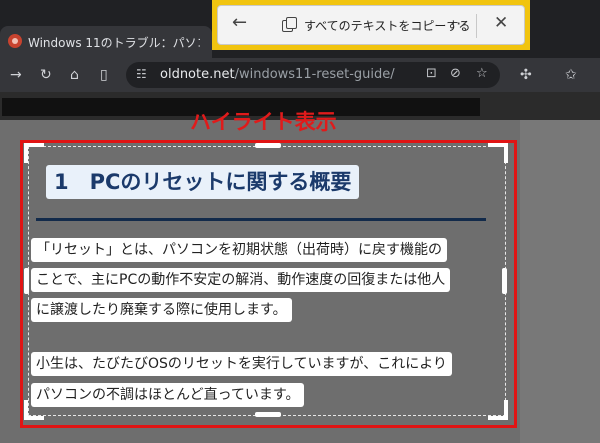  Describe the element at coordinates (114, 43) in the screenshot. I see `tab-title: Windows 11のトラブル：パソコンを` at that location.